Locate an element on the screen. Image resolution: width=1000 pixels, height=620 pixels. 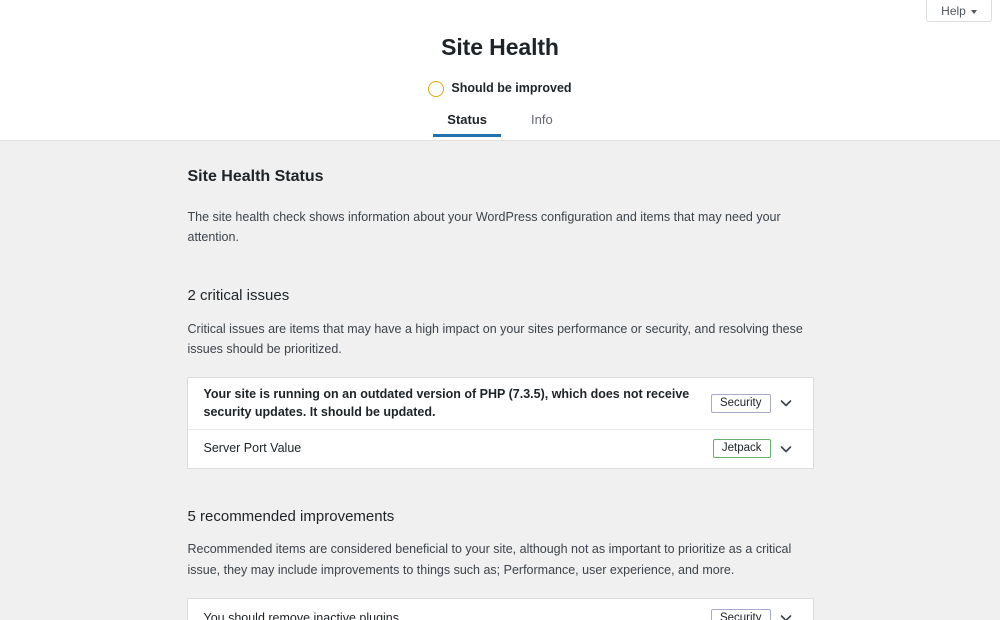
tab-status: Status is located at coordinates (467, 125).